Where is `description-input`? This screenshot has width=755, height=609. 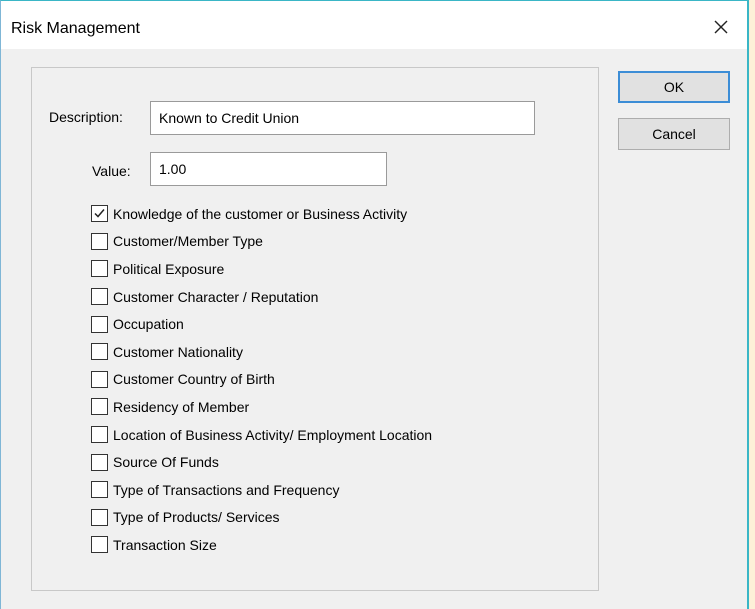
description-input is located at coordinates (342, 118).